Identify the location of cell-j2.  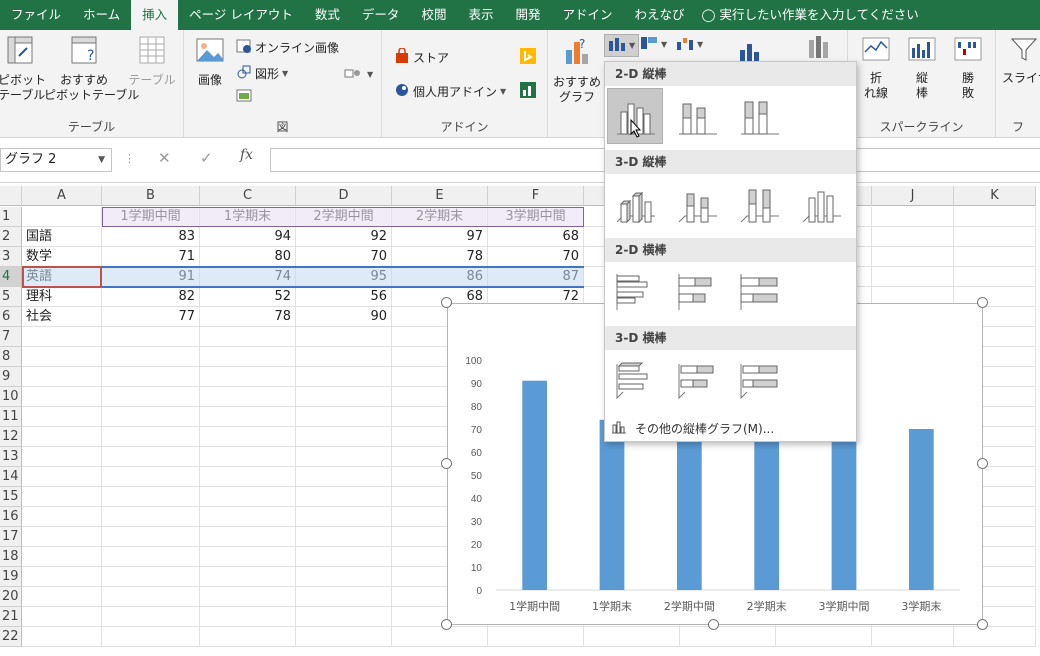
(913, 237).